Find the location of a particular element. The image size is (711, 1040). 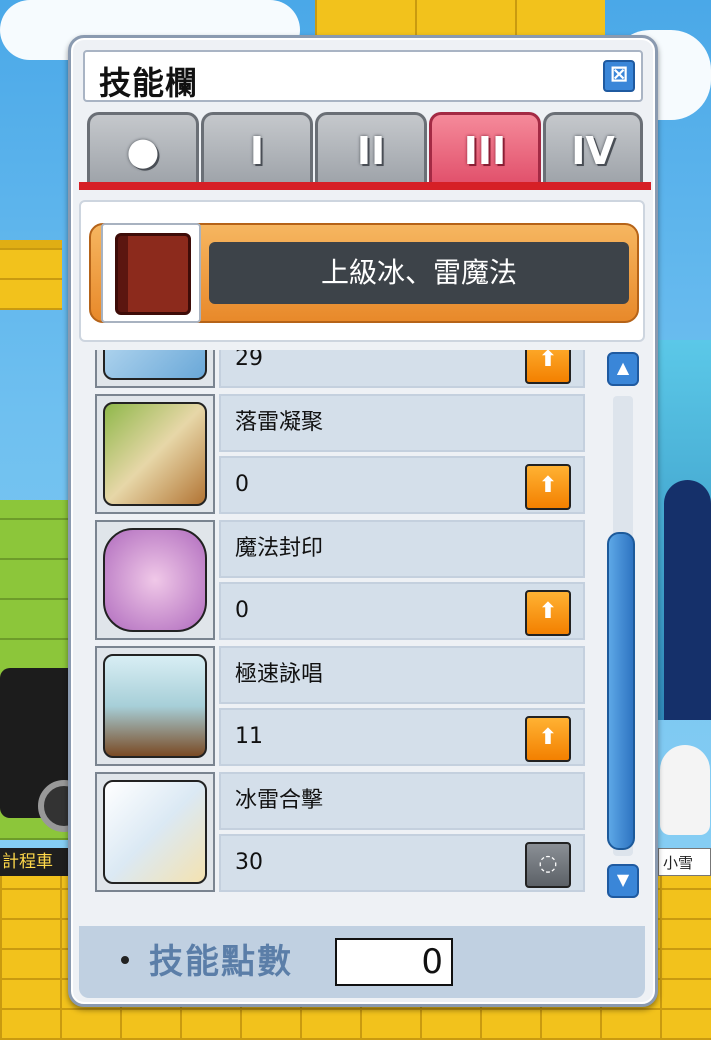

skill-row: 冰雷合擊 30 ◌ is located at coordinates (340, 833).